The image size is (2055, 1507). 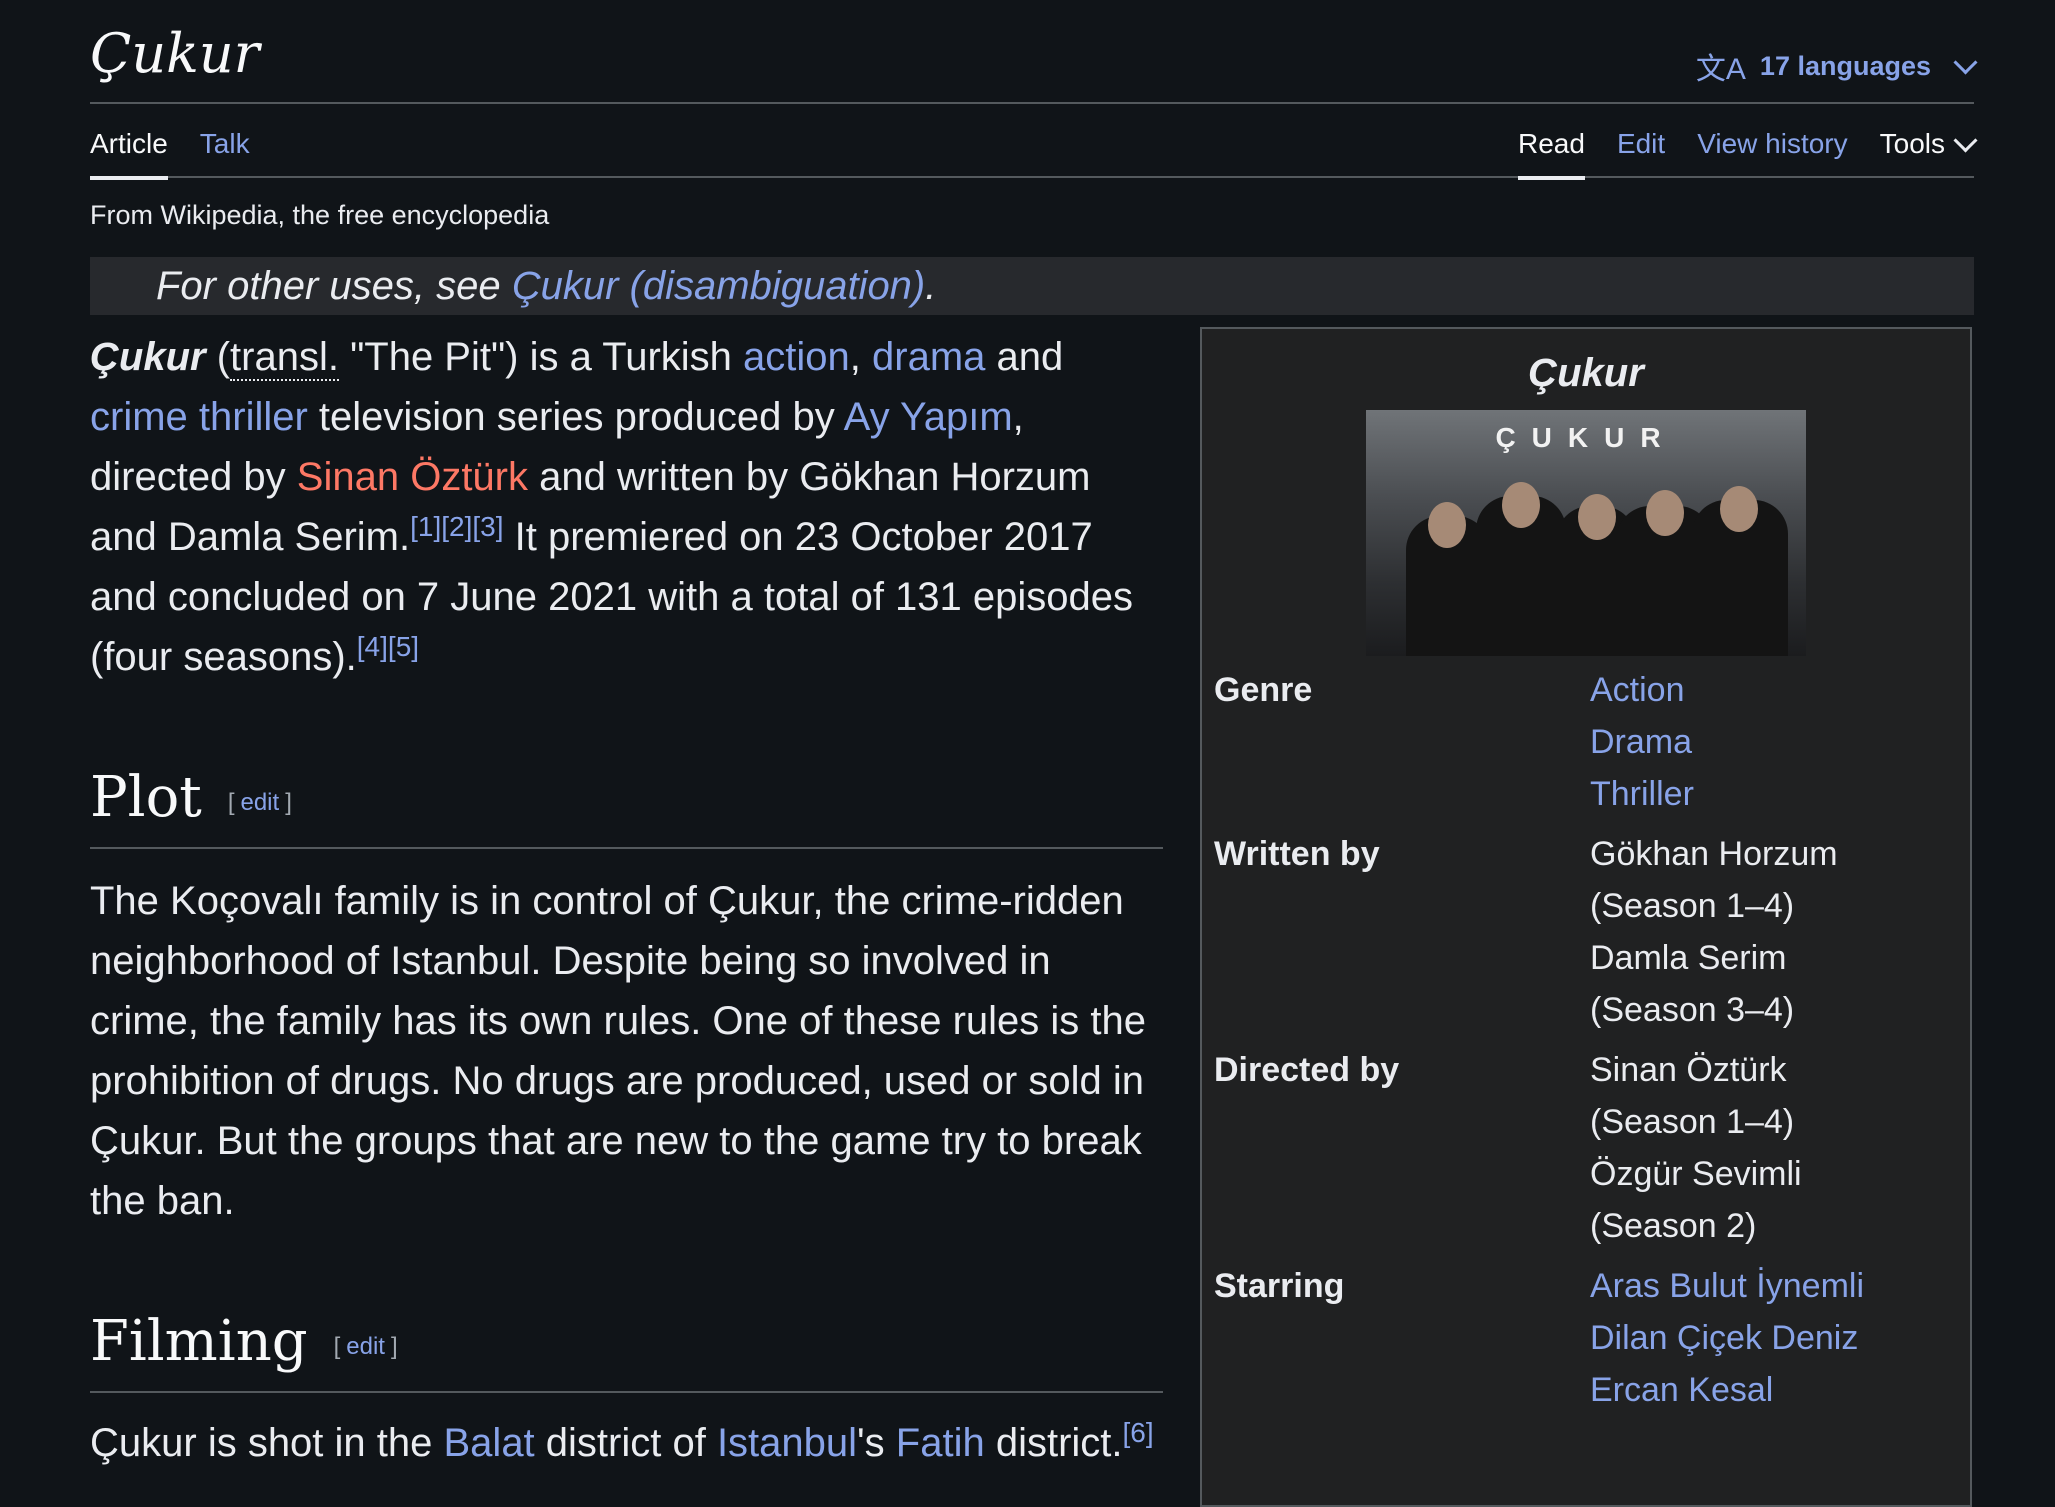 What do you see at coordinates (626, 1350) in the screenshot?
I see `filming-heading: Filming [edit]` at bounding box center [626, 1350].